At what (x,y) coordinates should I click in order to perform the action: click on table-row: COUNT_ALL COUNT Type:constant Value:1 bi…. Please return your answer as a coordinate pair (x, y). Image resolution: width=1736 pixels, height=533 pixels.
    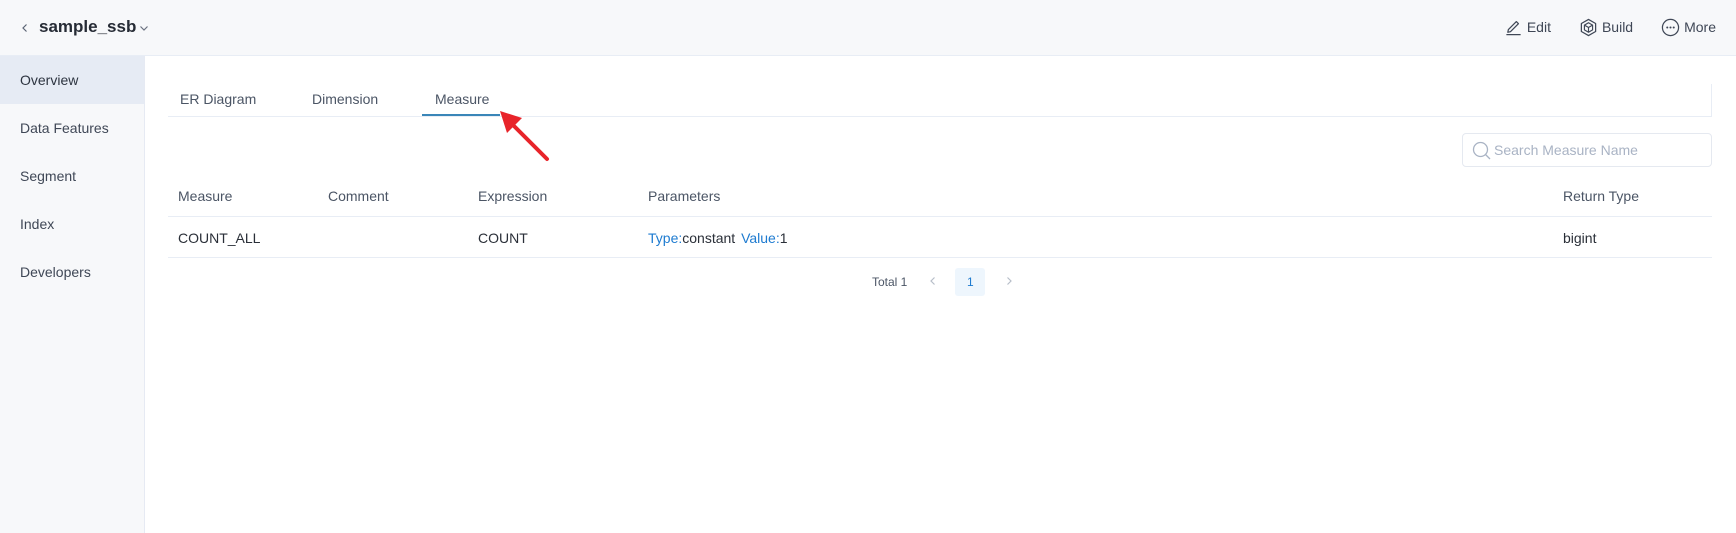
    Looking at the image, I should click on (940, 237).